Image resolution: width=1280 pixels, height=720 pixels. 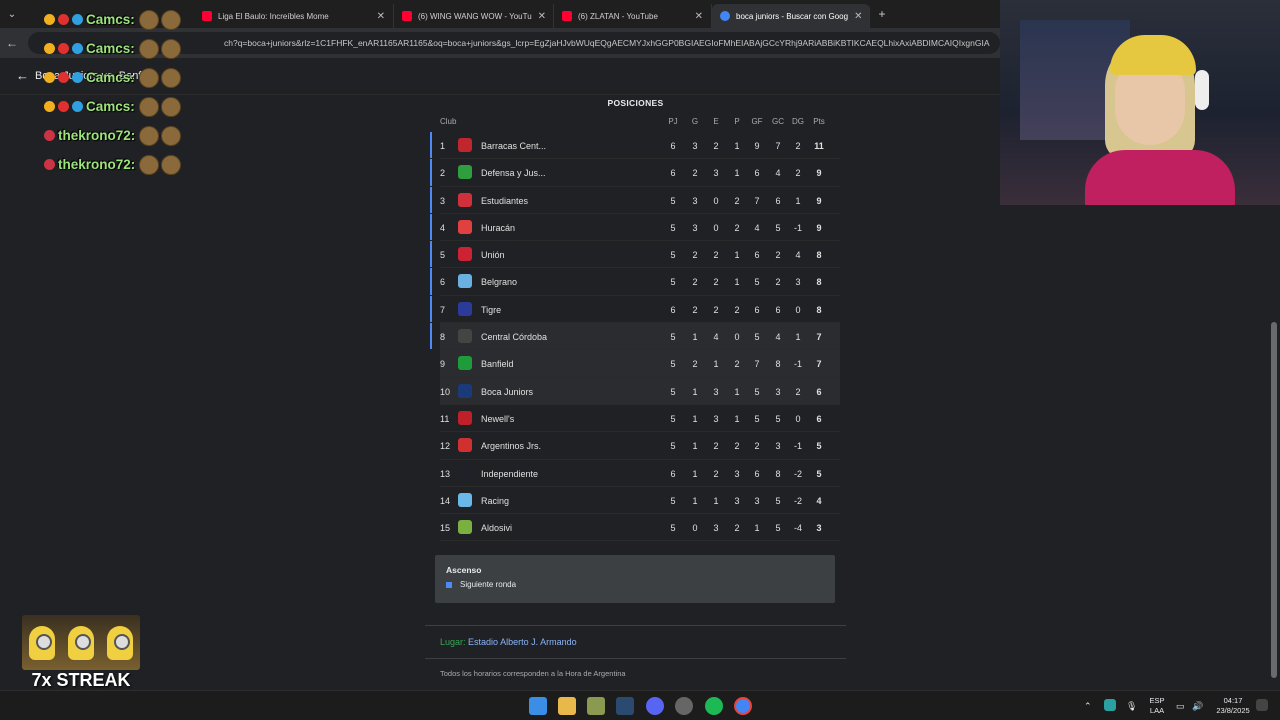 What do you see at coordinates (1262, 705) in the screenshot?
I see `notification-icon` at bounding box center [1262, 705].